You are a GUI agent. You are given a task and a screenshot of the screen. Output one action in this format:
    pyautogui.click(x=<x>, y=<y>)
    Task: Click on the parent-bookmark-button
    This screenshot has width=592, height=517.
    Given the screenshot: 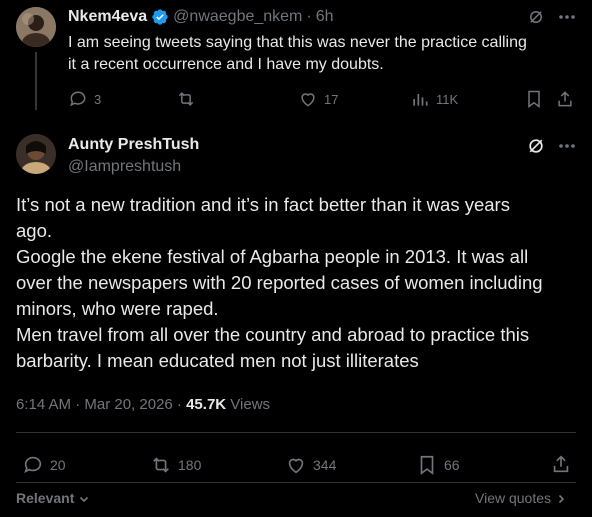 What is the action you would take?
    pyautogui.click(x=534, y=99)
    